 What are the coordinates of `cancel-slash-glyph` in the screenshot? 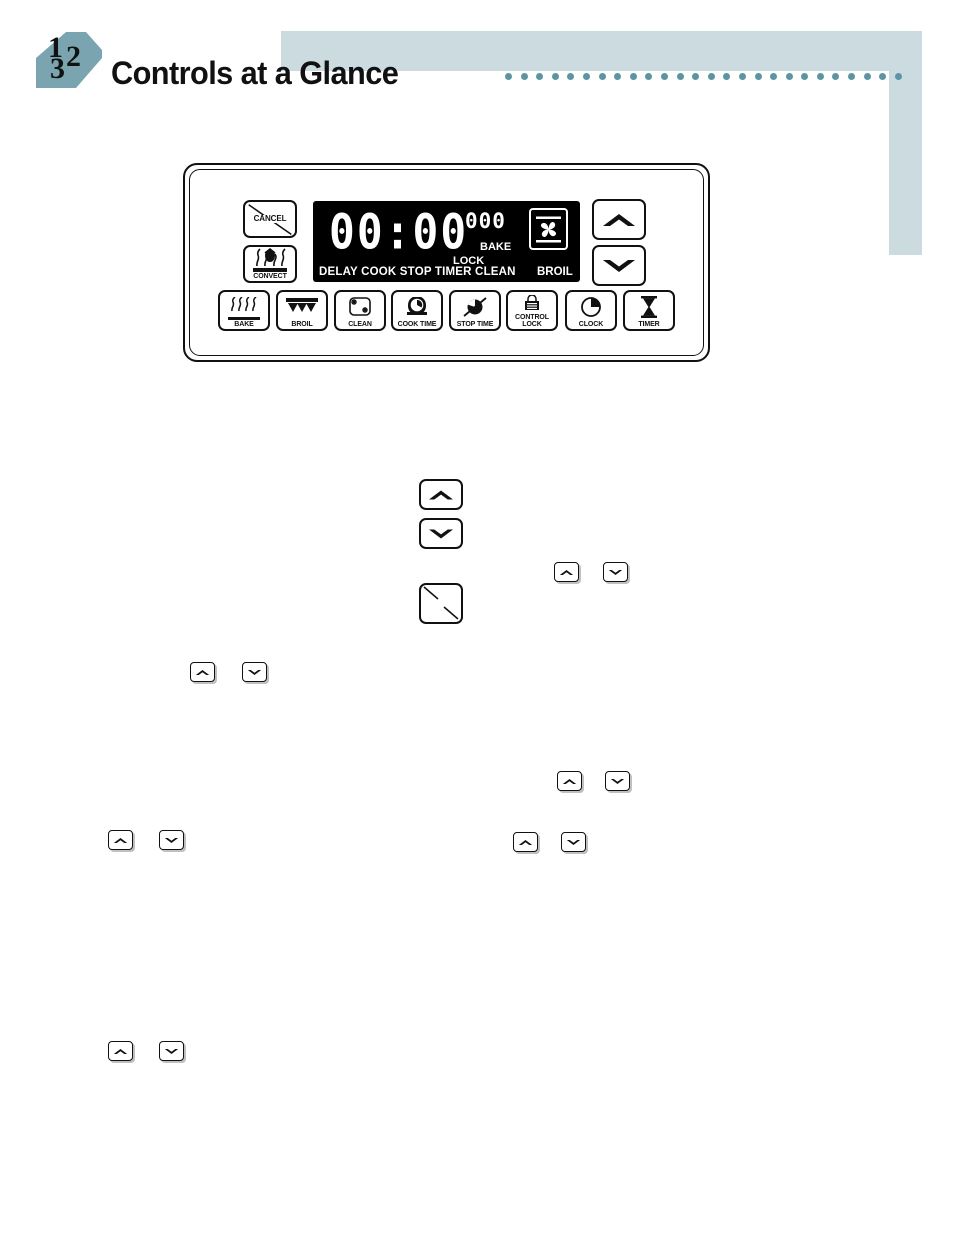 It's located at (441, 603).